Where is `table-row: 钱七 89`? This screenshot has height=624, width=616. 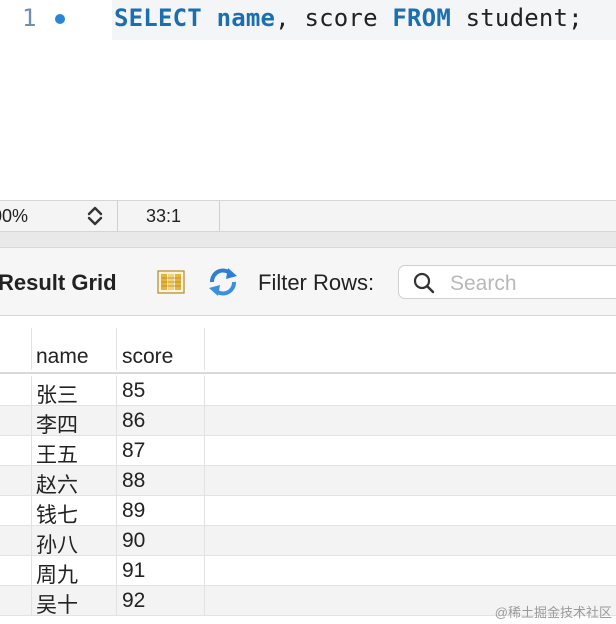
table-row: 钱七 89 is located at coordinates (308, 512).